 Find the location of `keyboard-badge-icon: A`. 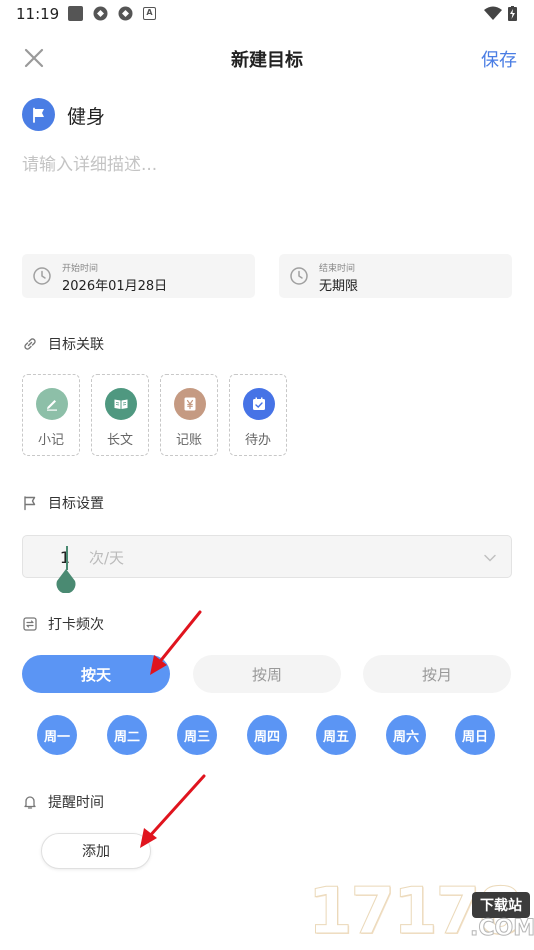

keyboard-badge-icon: A is located at coordinates (149, 13).